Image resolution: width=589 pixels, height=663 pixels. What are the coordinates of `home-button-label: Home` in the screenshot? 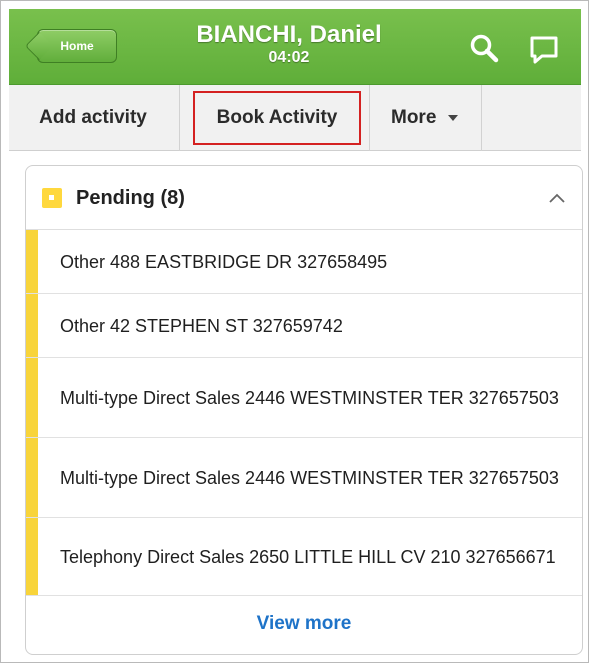 It's located at (77, 46).